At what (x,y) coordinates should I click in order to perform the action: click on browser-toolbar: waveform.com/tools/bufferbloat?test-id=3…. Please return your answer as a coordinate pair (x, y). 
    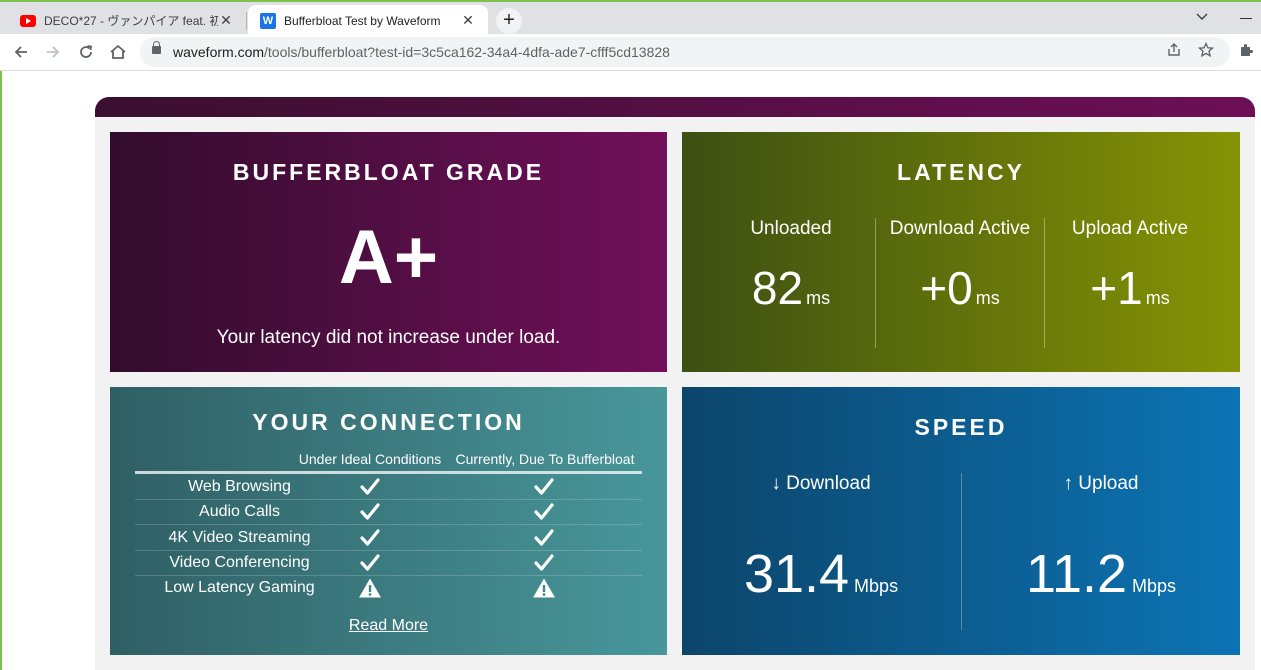
    Looking at the image, I should click on (630, 52).